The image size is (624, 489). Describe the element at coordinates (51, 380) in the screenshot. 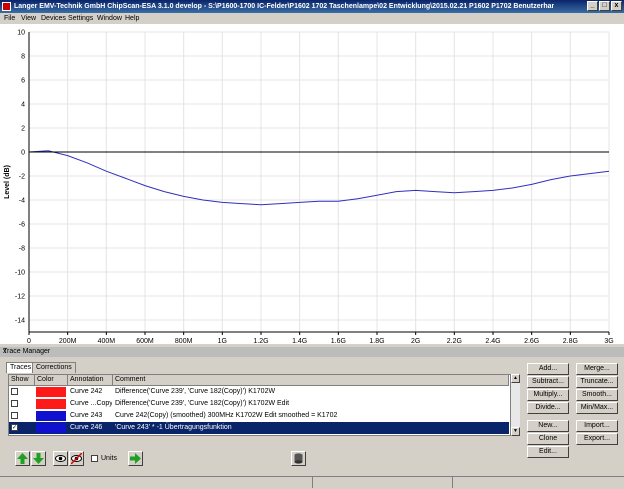

I see `col-color: Color` at that location.